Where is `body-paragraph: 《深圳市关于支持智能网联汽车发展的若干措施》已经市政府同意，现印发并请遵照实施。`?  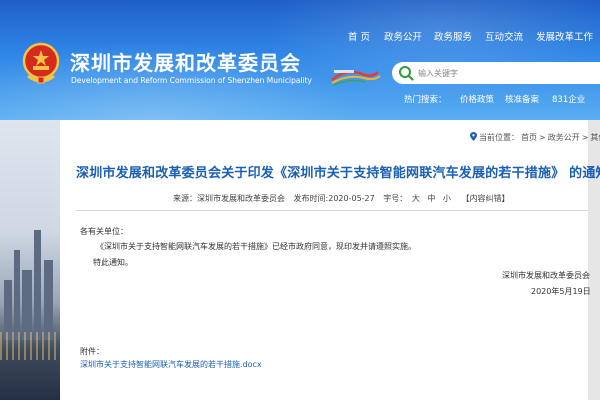
body-paragraph: 《深圳市关于支持智能网联汽车发展的若干措施》已经市政府同意，现印发并请遵照实施。 is located at coordinates (256, 246).